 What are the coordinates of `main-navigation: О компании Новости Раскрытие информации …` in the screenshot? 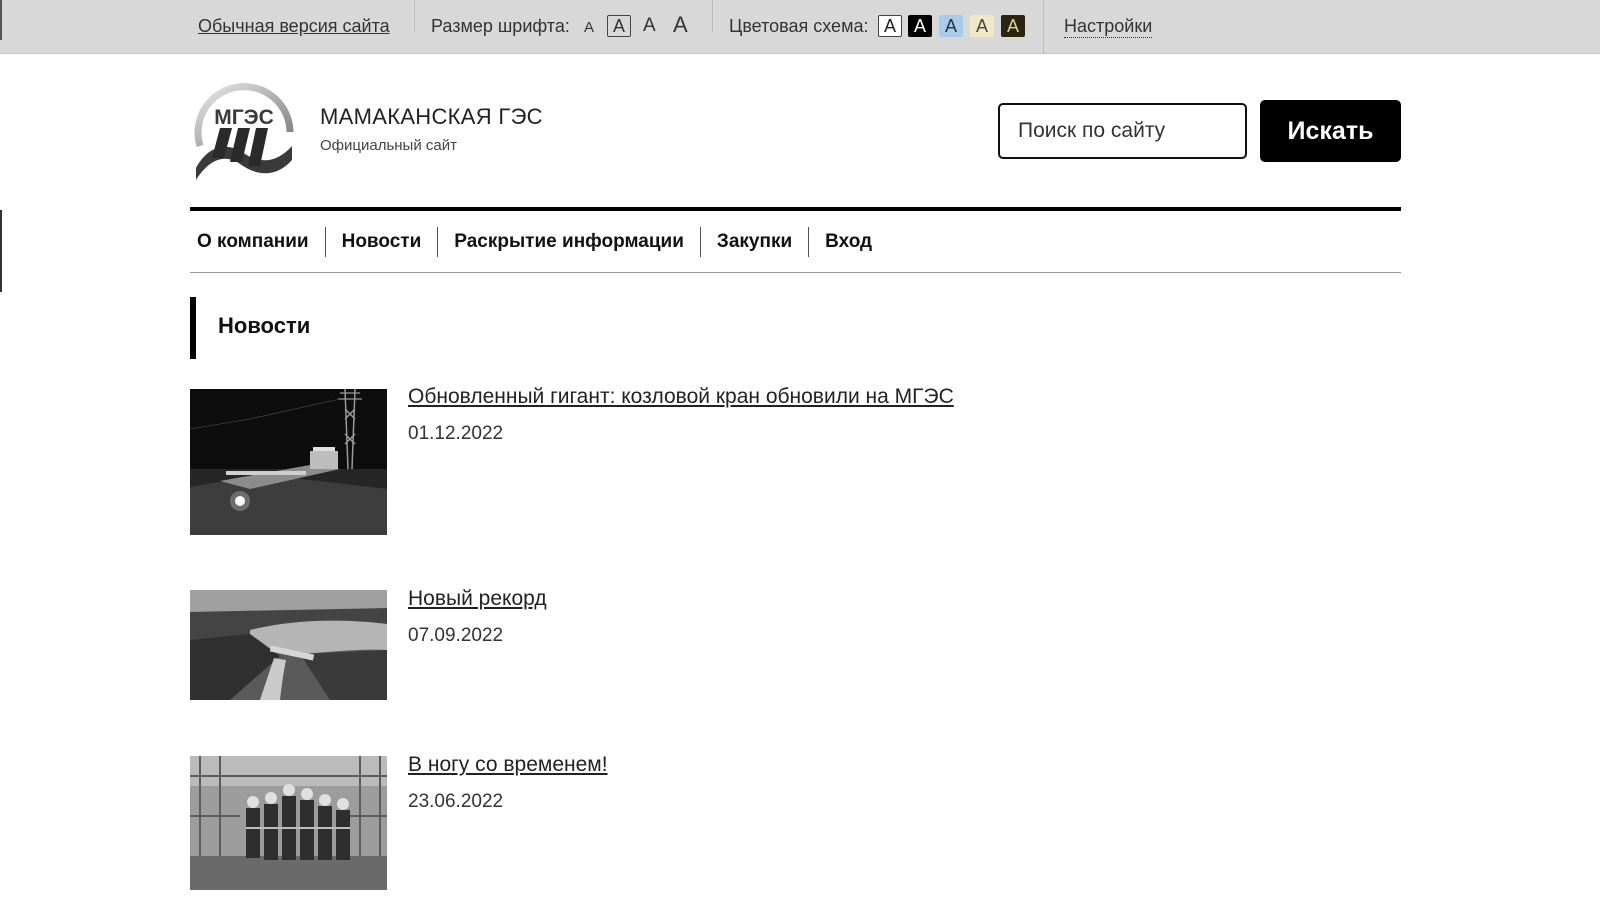 It's located at (539, 242).